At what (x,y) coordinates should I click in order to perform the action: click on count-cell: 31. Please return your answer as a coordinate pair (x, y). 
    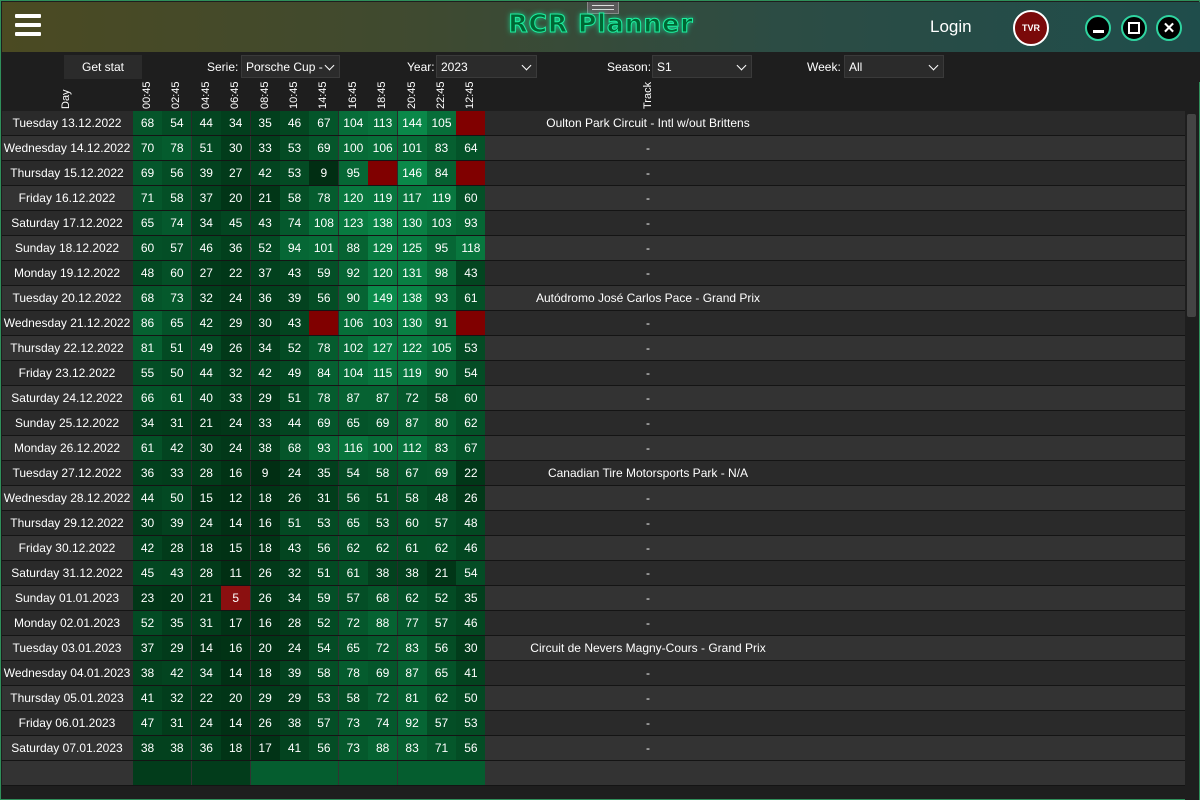
    Looking at the image, I should click on (177, 723).